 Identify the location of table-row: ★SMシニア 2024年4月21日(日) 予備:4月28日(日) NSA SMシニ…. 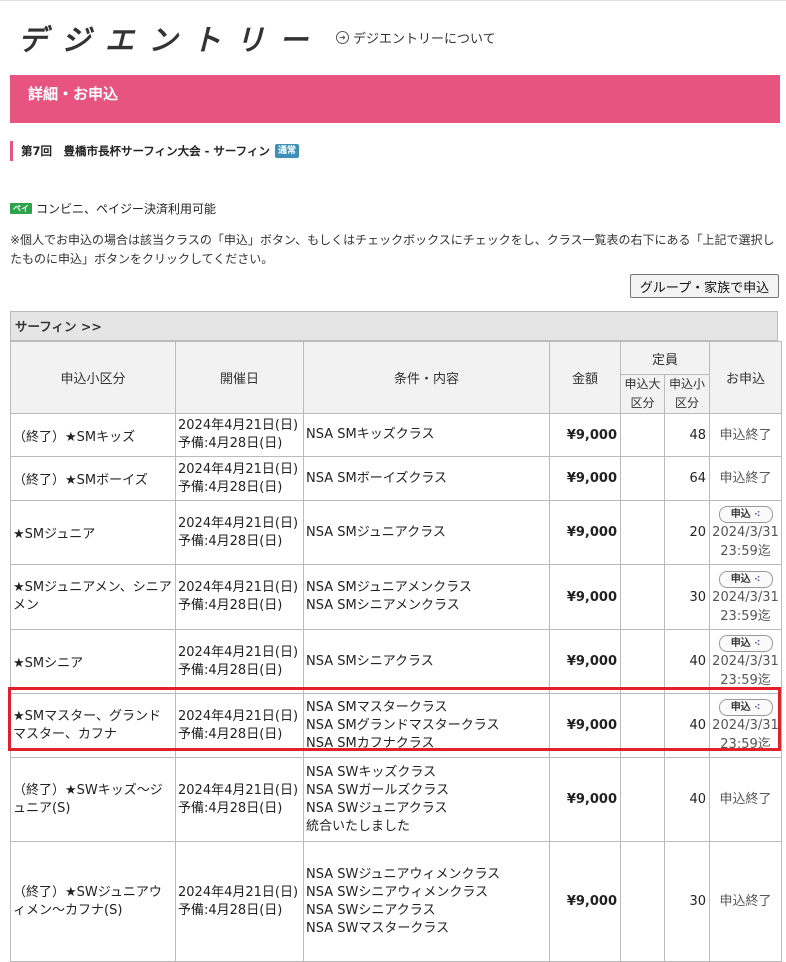
(396, 661).